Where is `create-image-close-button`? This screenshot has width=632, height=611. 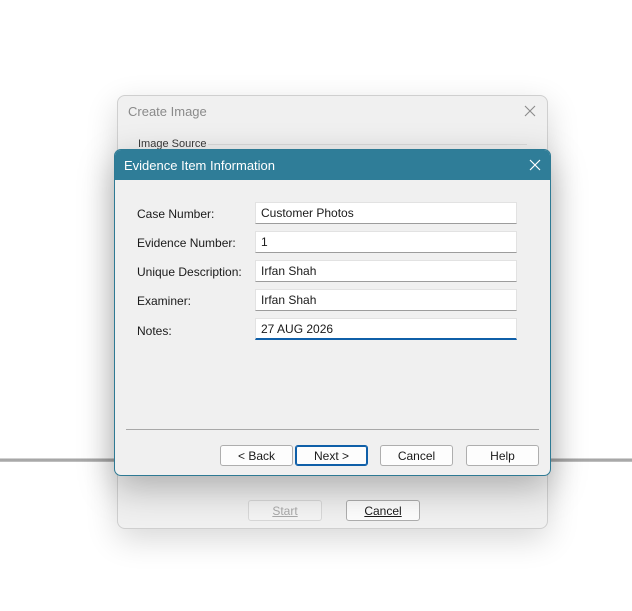 create-image-close-button is located at coordinates (530, 111).